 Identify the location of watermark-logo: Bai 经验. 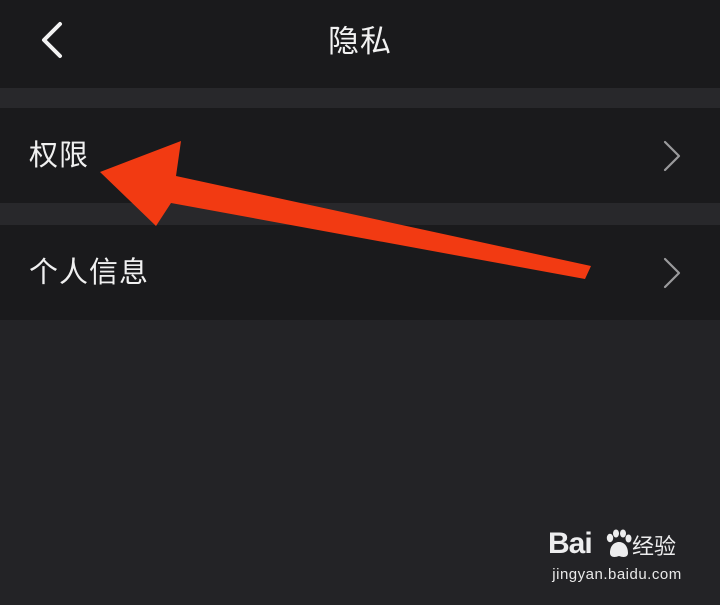
(617, 544).